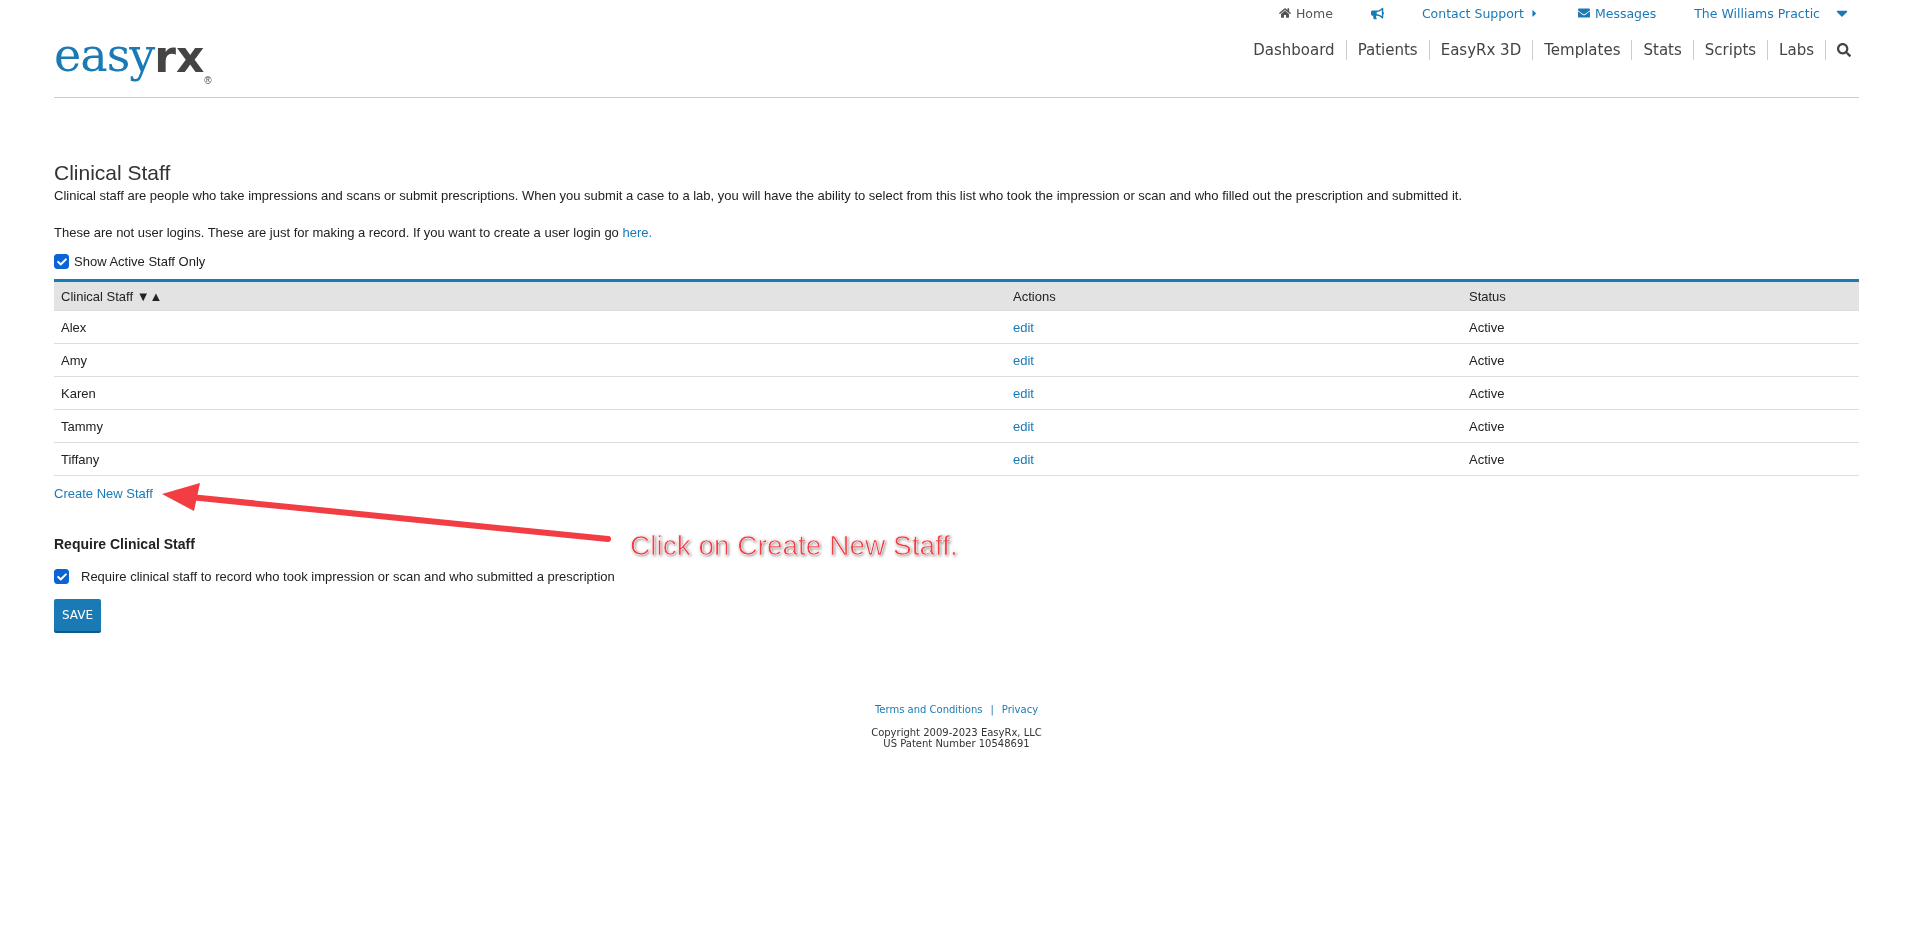  Describe the element at coordinates (956, 743) in the screenshot. I see `patent-text: US Patent Number 10548691` at that location.